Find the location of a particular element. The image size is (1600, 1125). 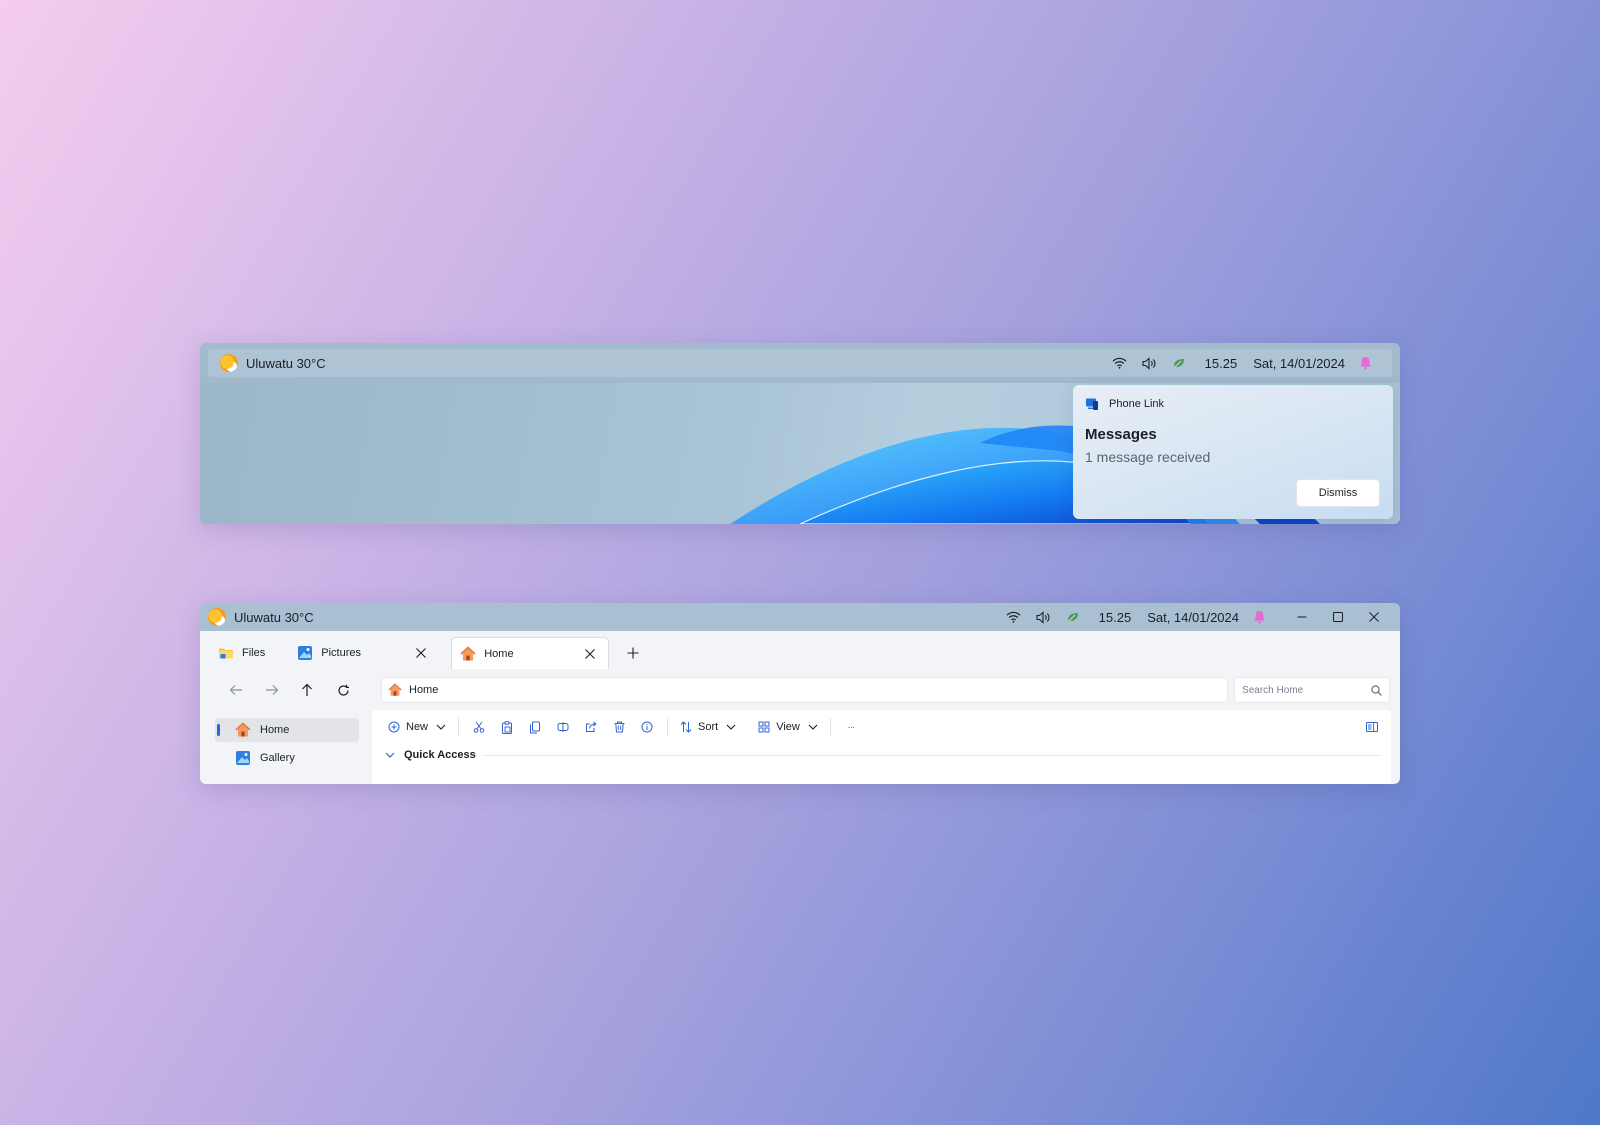

tab-label: Pictures is located at coordinates (341, 653).